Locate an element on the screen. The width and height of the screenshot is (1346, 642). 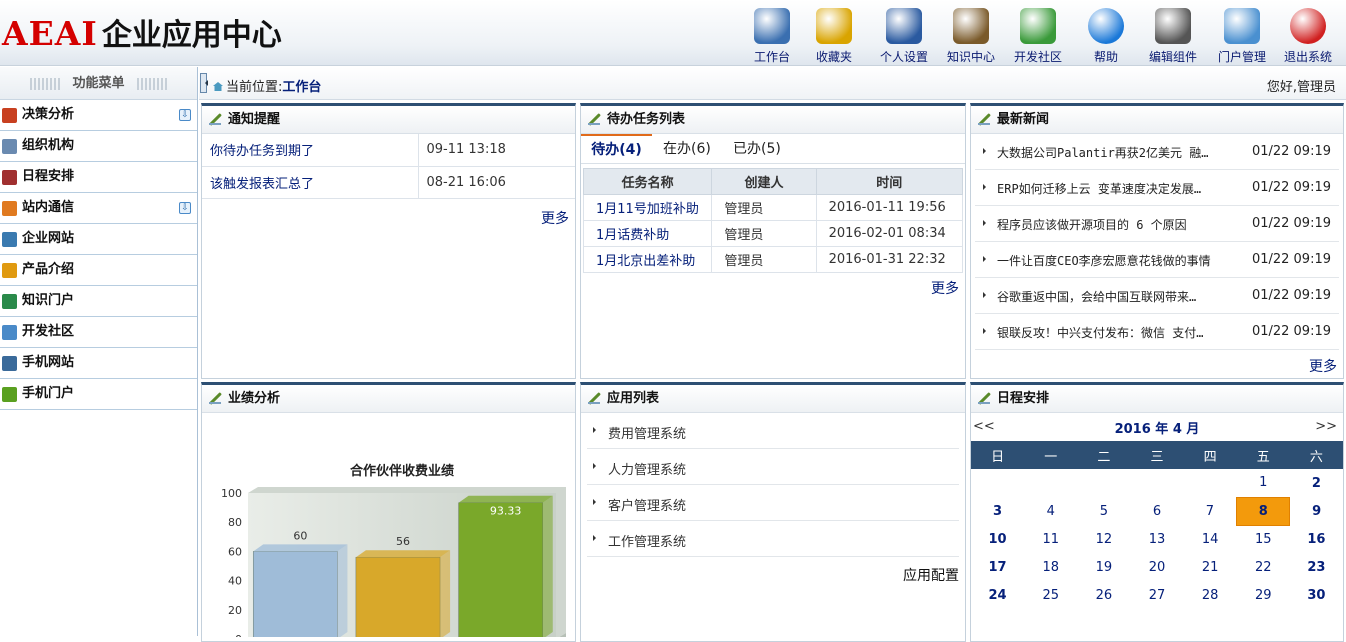
nav-books: 知识中心 is located at coordinates (971, 35).